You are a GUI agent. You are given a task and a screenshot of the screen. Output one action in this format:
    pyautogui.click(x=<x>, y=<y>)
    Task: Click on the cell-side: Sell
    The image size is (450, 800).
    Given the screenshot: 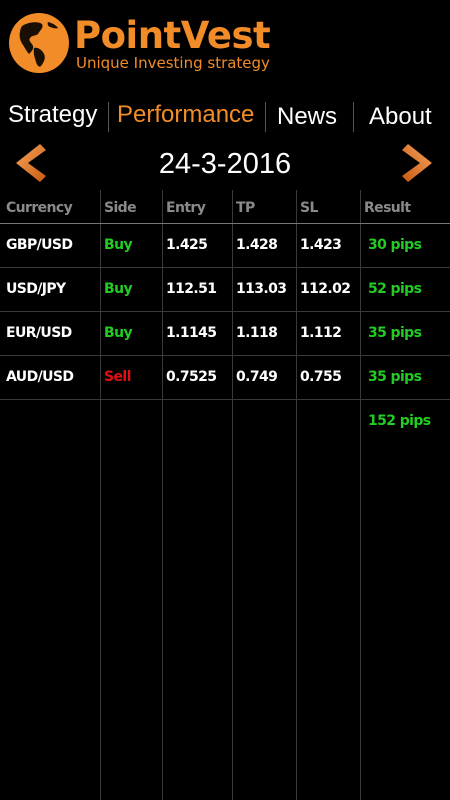 What is the action you would take?
    pyautogui.click(x=117, y=377)
    